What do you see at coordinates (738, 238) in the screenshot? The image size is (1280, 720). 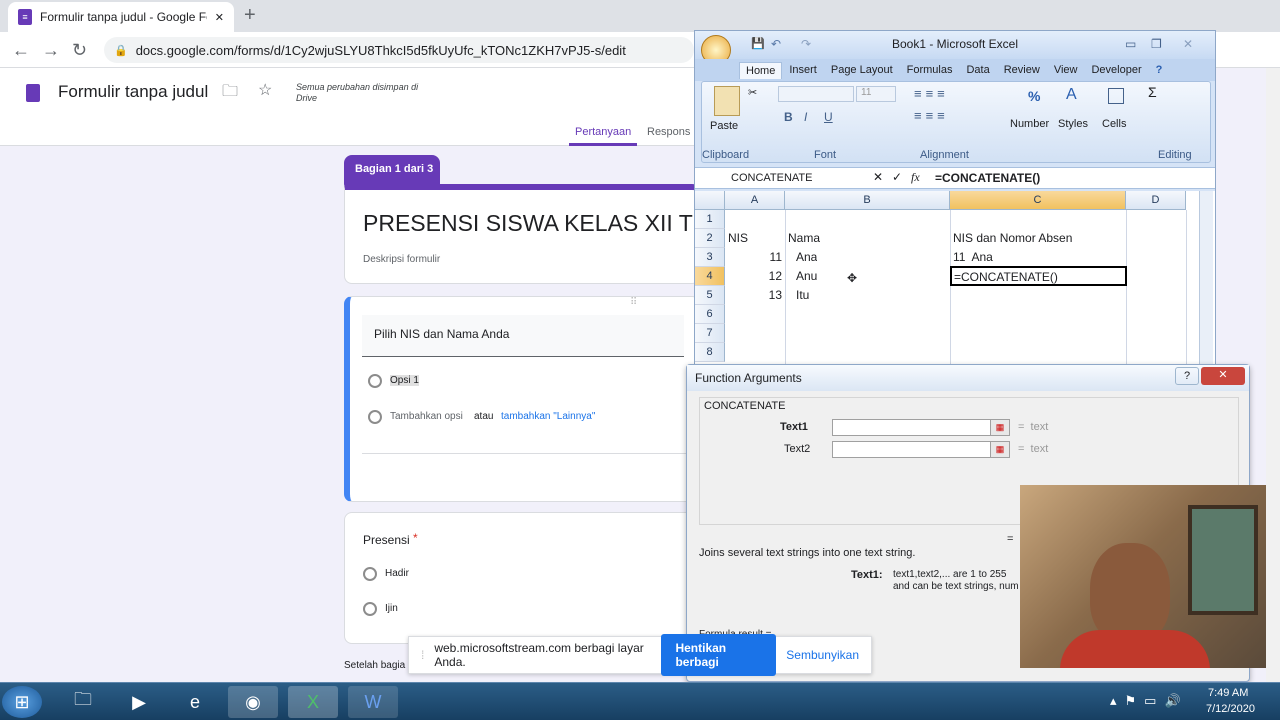 I see `cell-a2: NIS` at bounding box center [738, 238].